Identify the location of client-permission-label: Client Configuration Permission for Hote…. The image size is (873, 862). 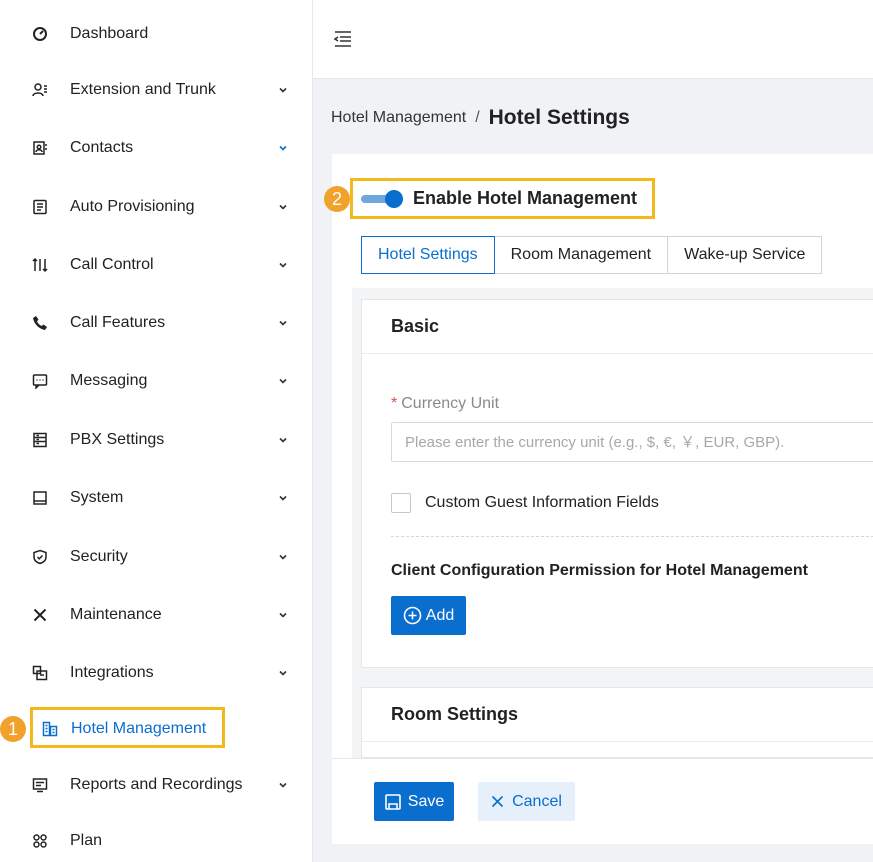
(599, 570).